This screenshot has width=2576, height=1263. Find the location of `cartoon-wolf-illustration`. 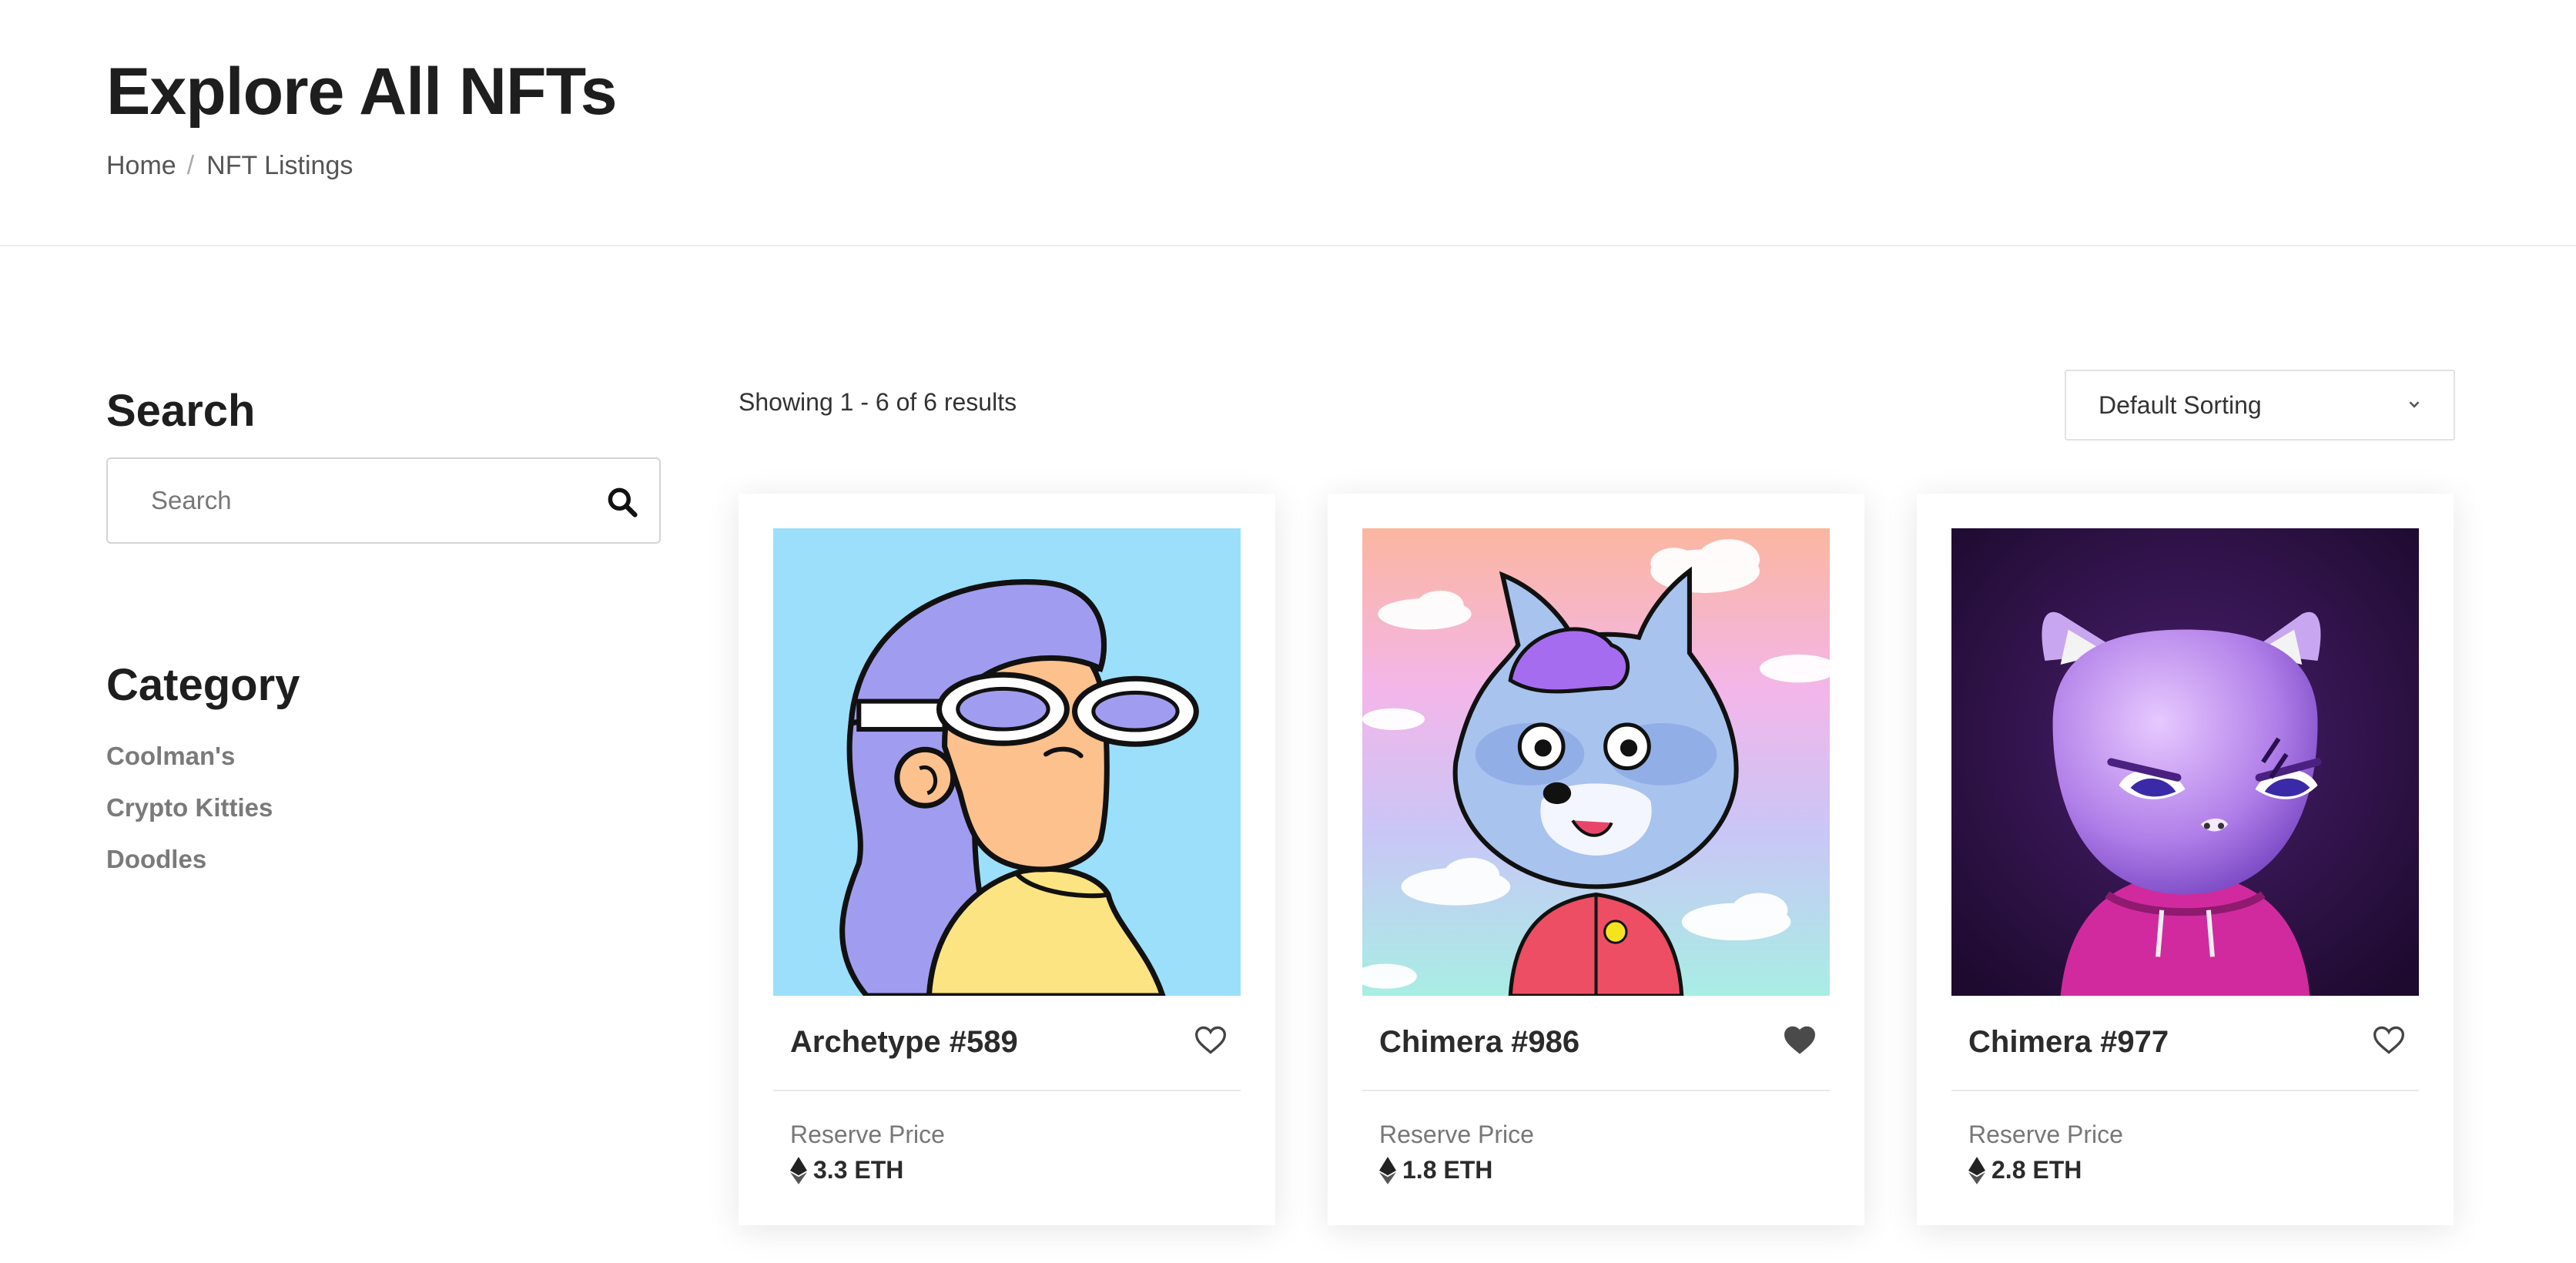

cartoon-wolf-illustration is located at coordinates (1596, 762).